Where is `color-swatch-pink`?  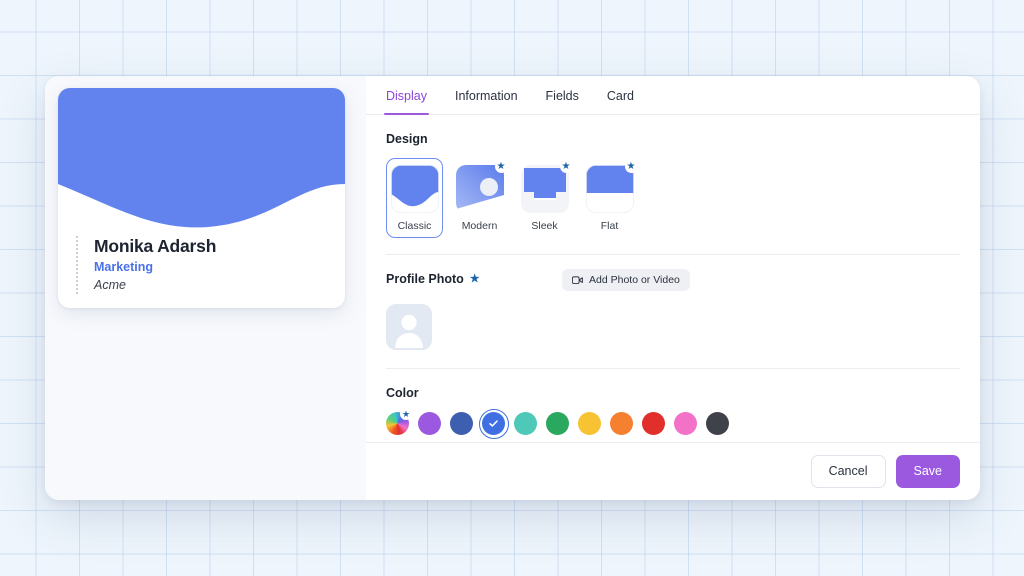 color-swatch-pink is located at coordinates (685, 423).